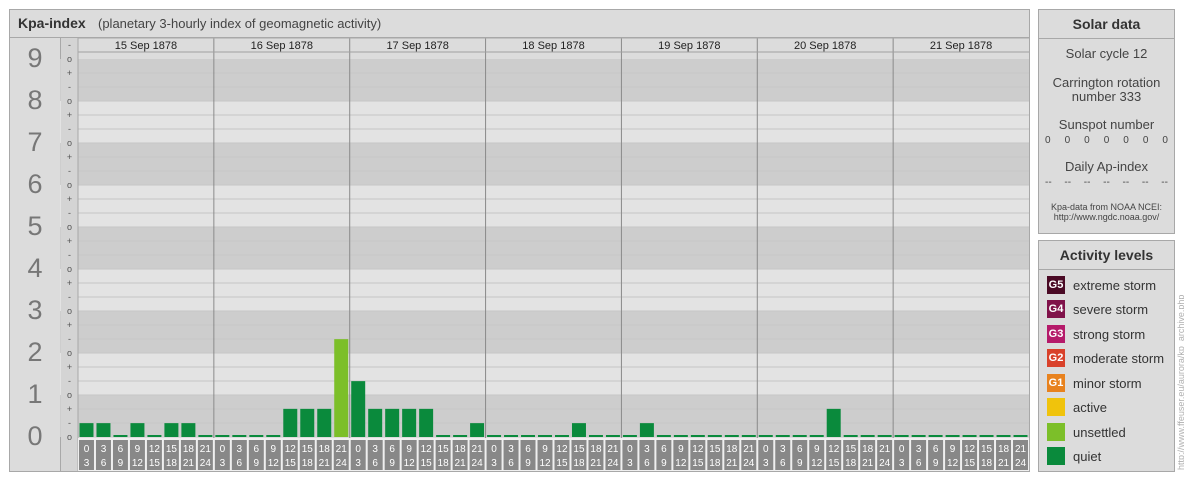 Image resolution: width=1184 pixels, height=480 pixels. Describe the element at coordinates (1099, 432) in the screenshot. I see `level-label: unsettled` at that location.